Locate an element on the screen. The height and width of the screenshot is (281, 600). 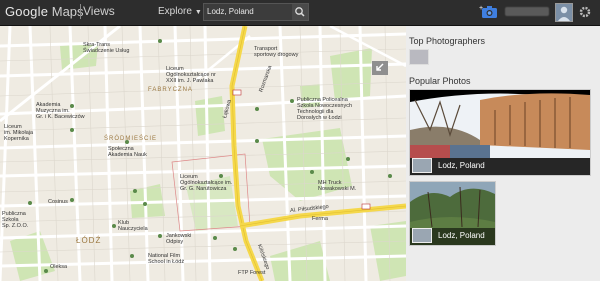
top-bar: Google Maps Views Explore▼ + is located at coordinates (300, 13).